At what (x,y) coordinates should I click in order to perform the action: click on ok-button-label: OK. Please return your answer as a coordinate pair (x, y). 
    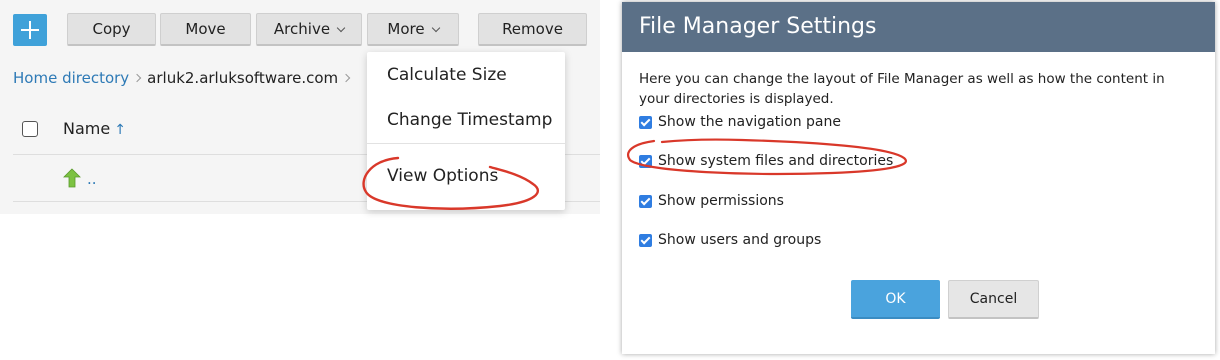
    Looking at the image, I should click on (895, 298).